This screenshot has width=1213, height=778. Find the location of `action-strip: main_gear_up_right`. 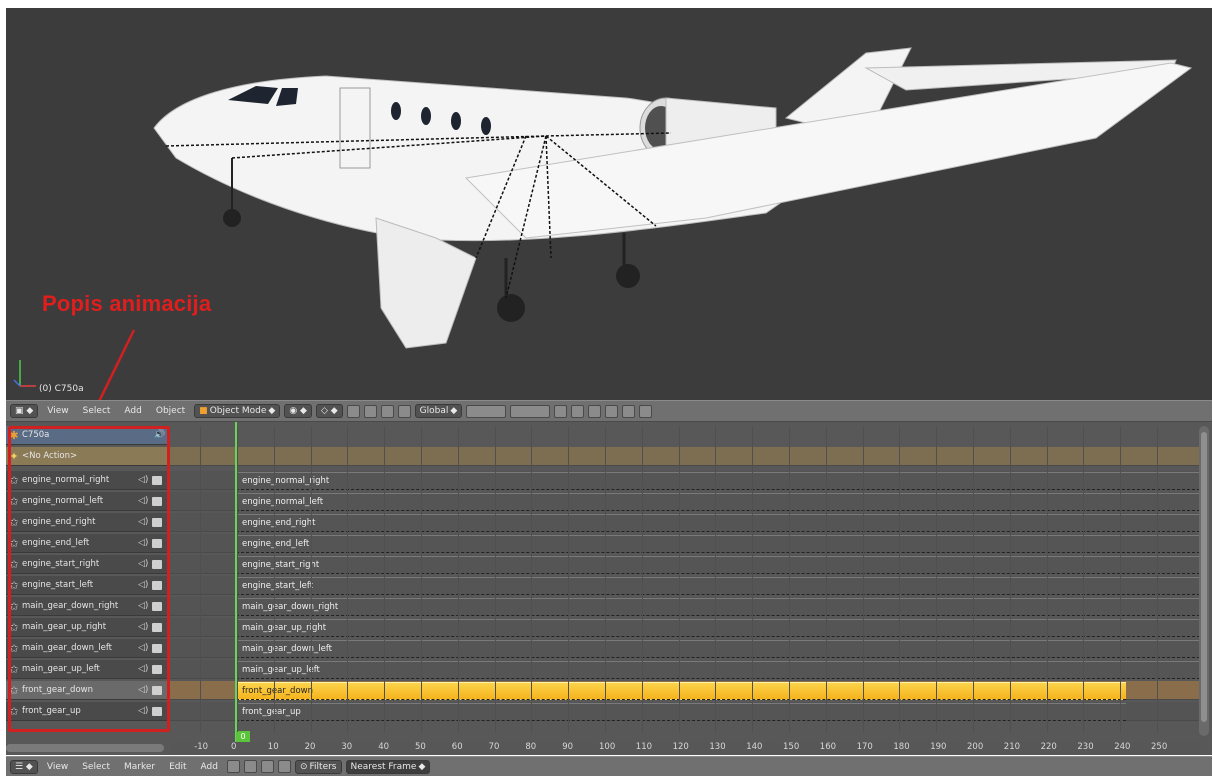

action-strip: main_gear_up_right is located at coordinates (718, 628).